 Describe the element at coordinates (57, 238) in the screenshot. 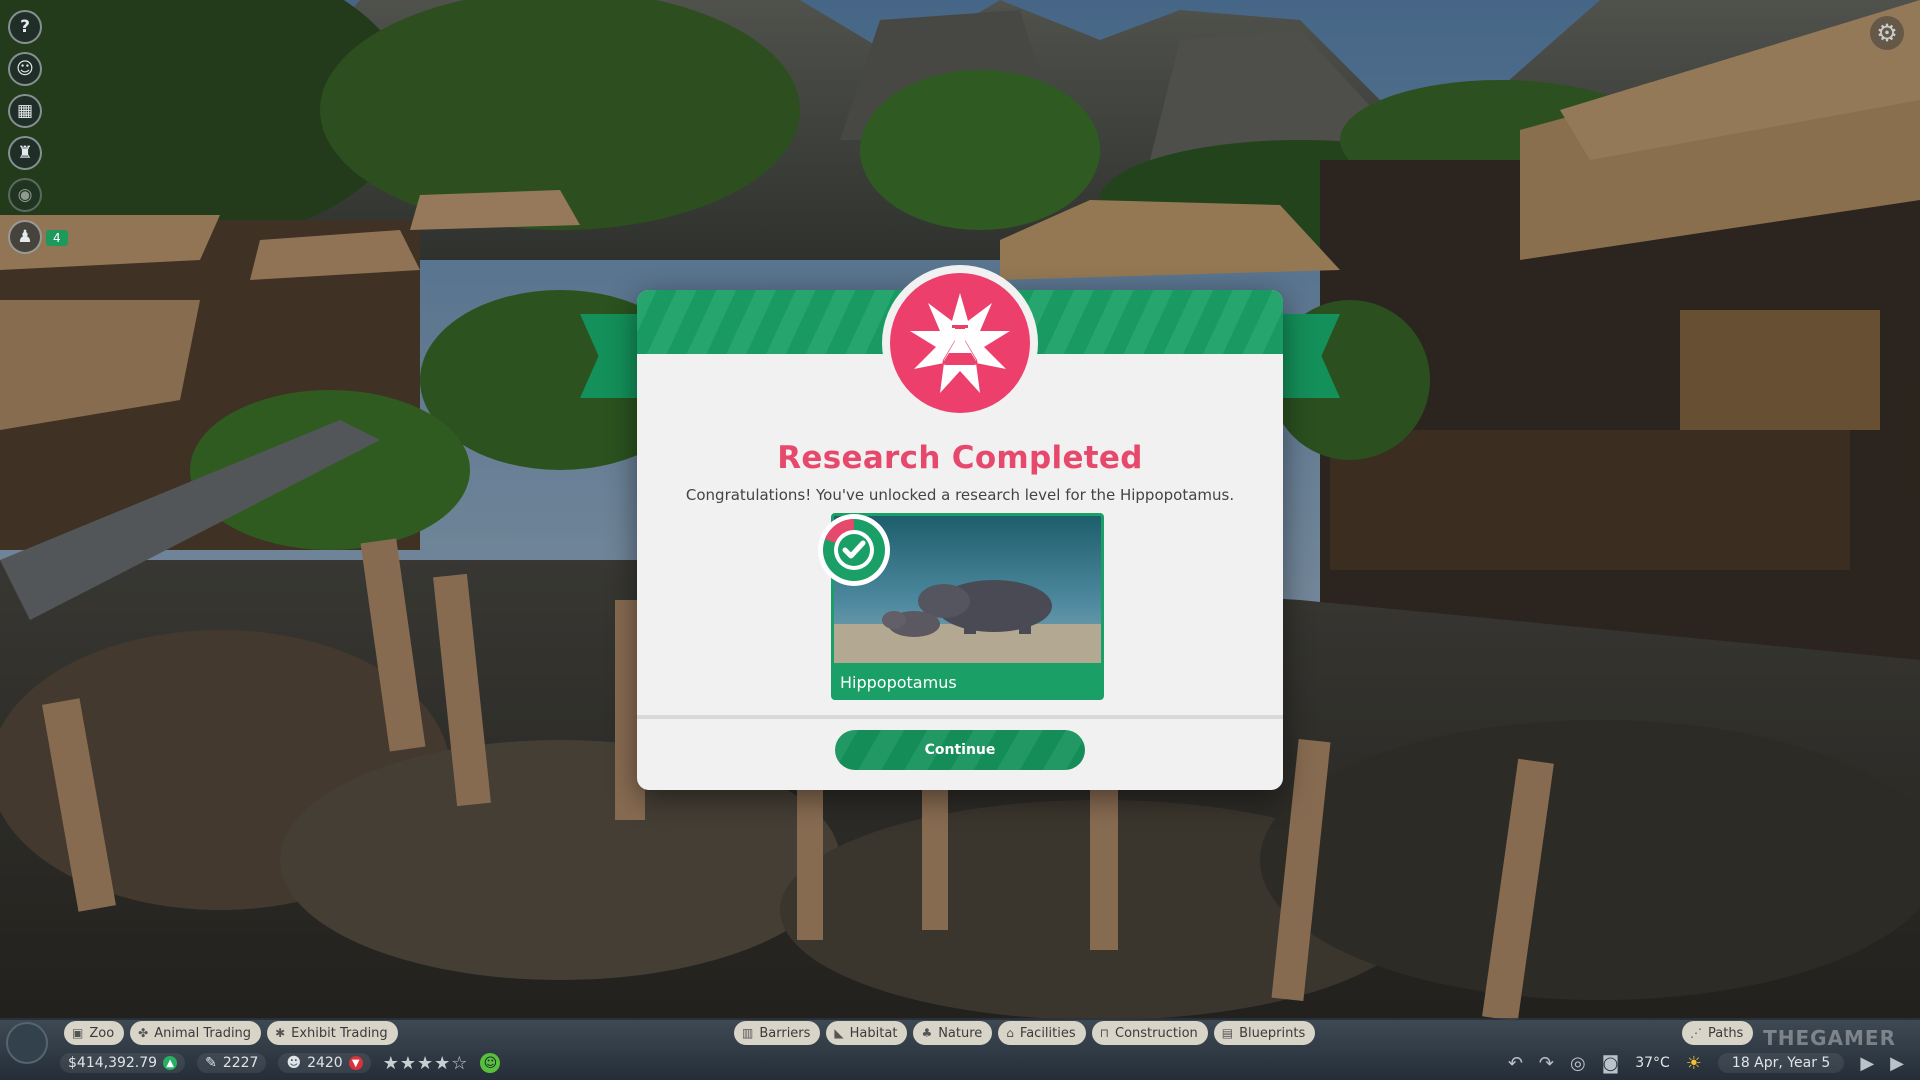

I see `alert-count-badge: 4` at that location.